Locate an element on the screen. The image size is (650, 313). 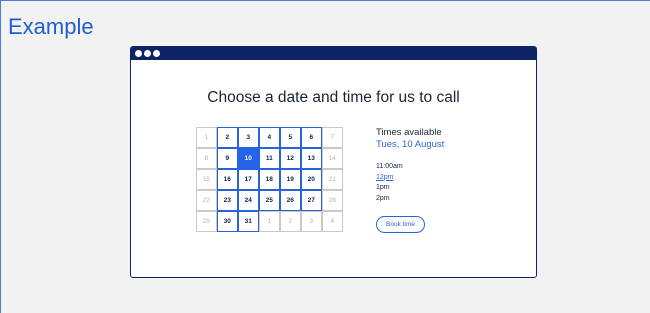
calendar-day: 30 is located at coordinates (227, 221).